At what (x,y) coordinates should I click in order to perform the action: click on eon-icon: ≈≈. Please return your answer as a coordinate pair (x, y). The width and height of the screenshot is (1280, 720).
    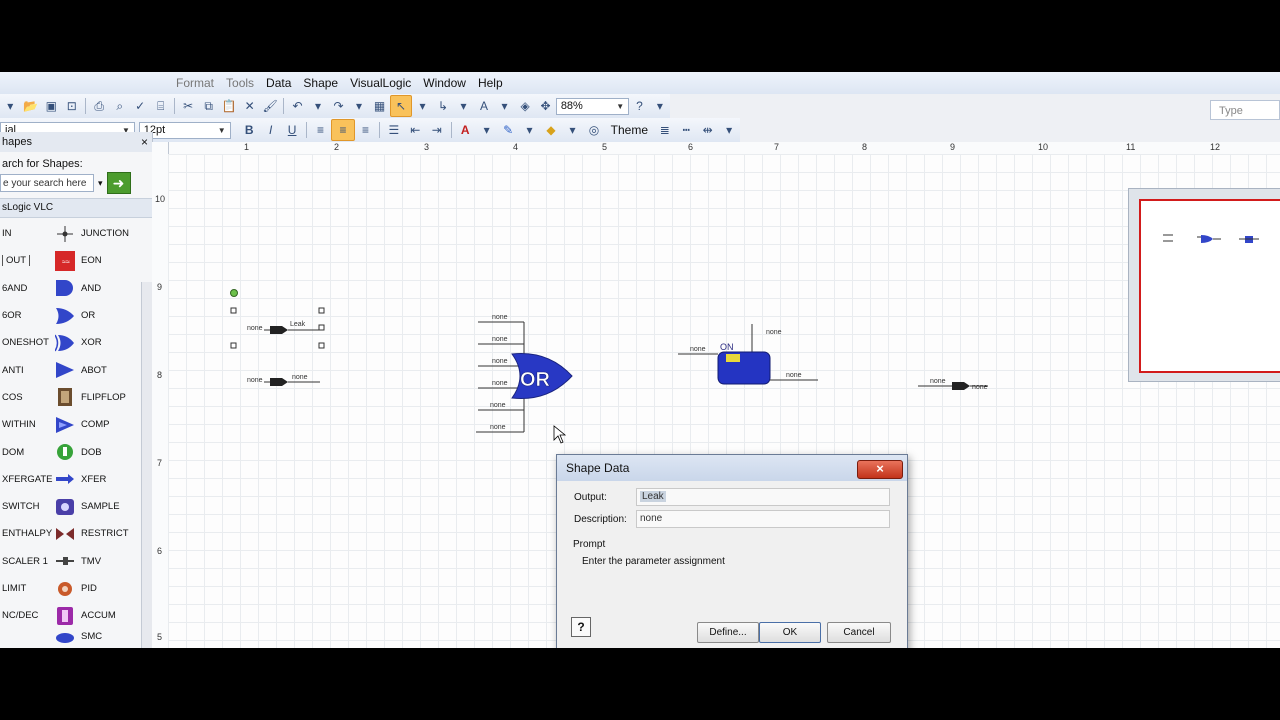
    Looking at the image, I should click on (65, 260).